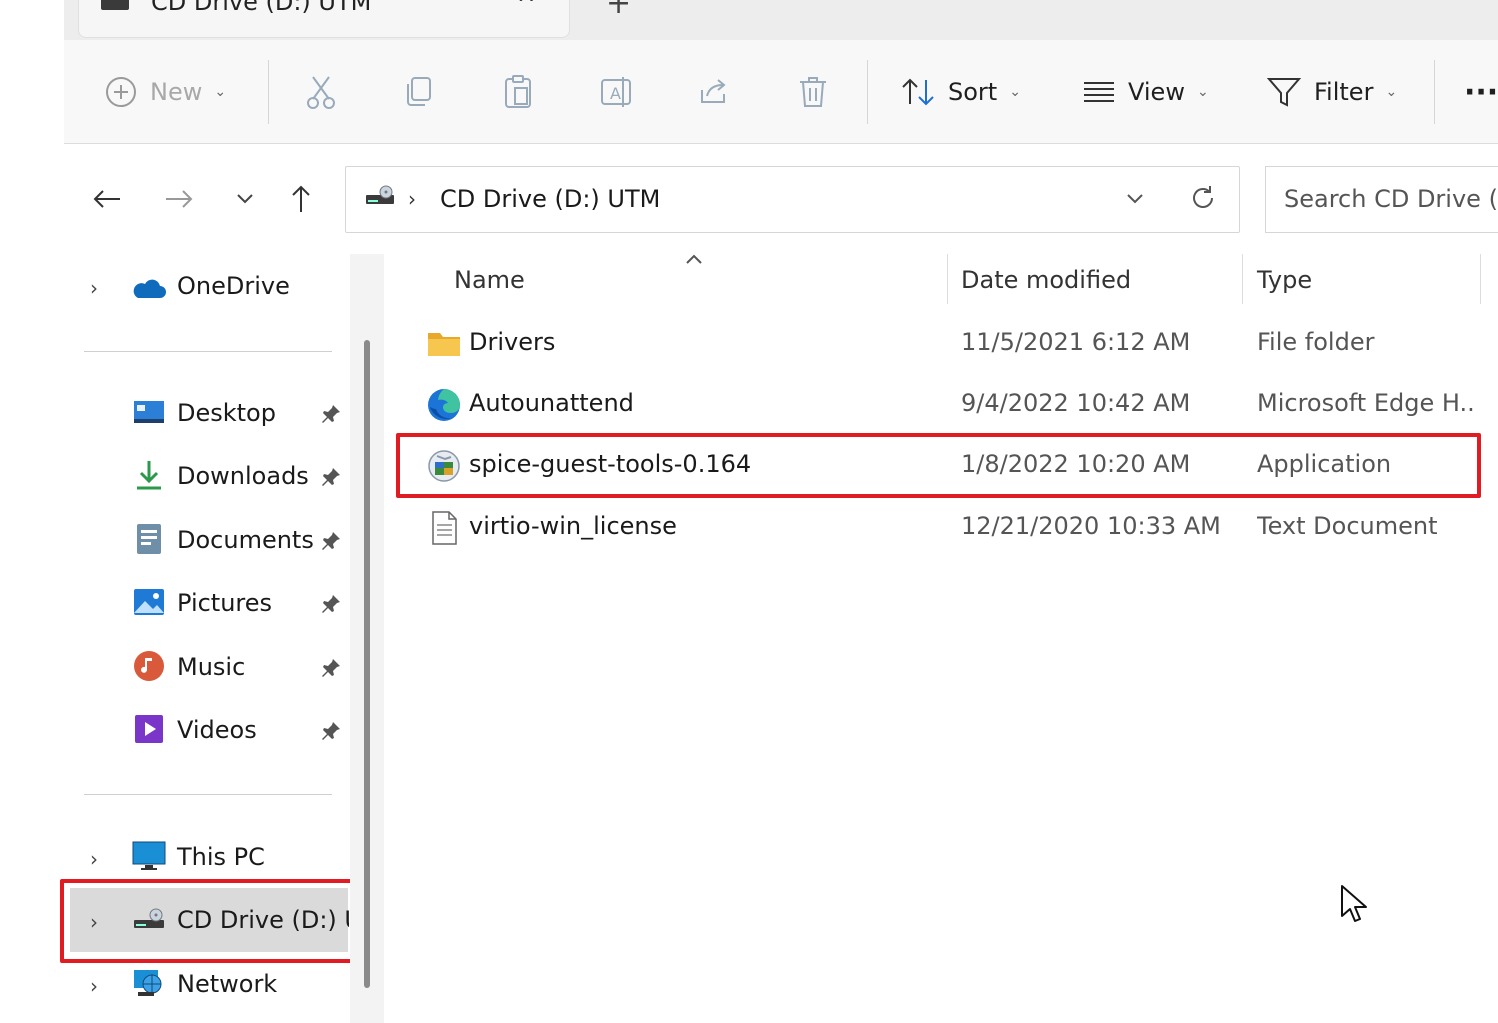  I want to click on cut-button, so click(321, 92).